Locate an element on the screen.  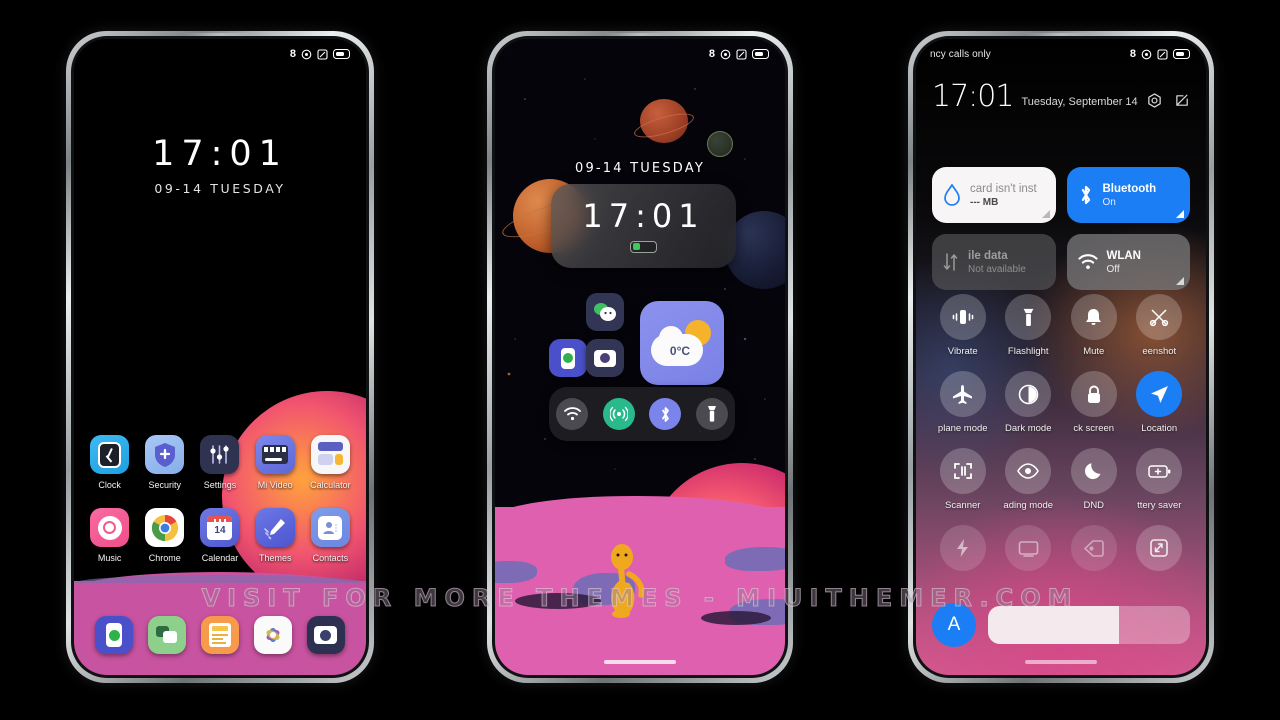
rock-left is located at coordinates (516, 572).